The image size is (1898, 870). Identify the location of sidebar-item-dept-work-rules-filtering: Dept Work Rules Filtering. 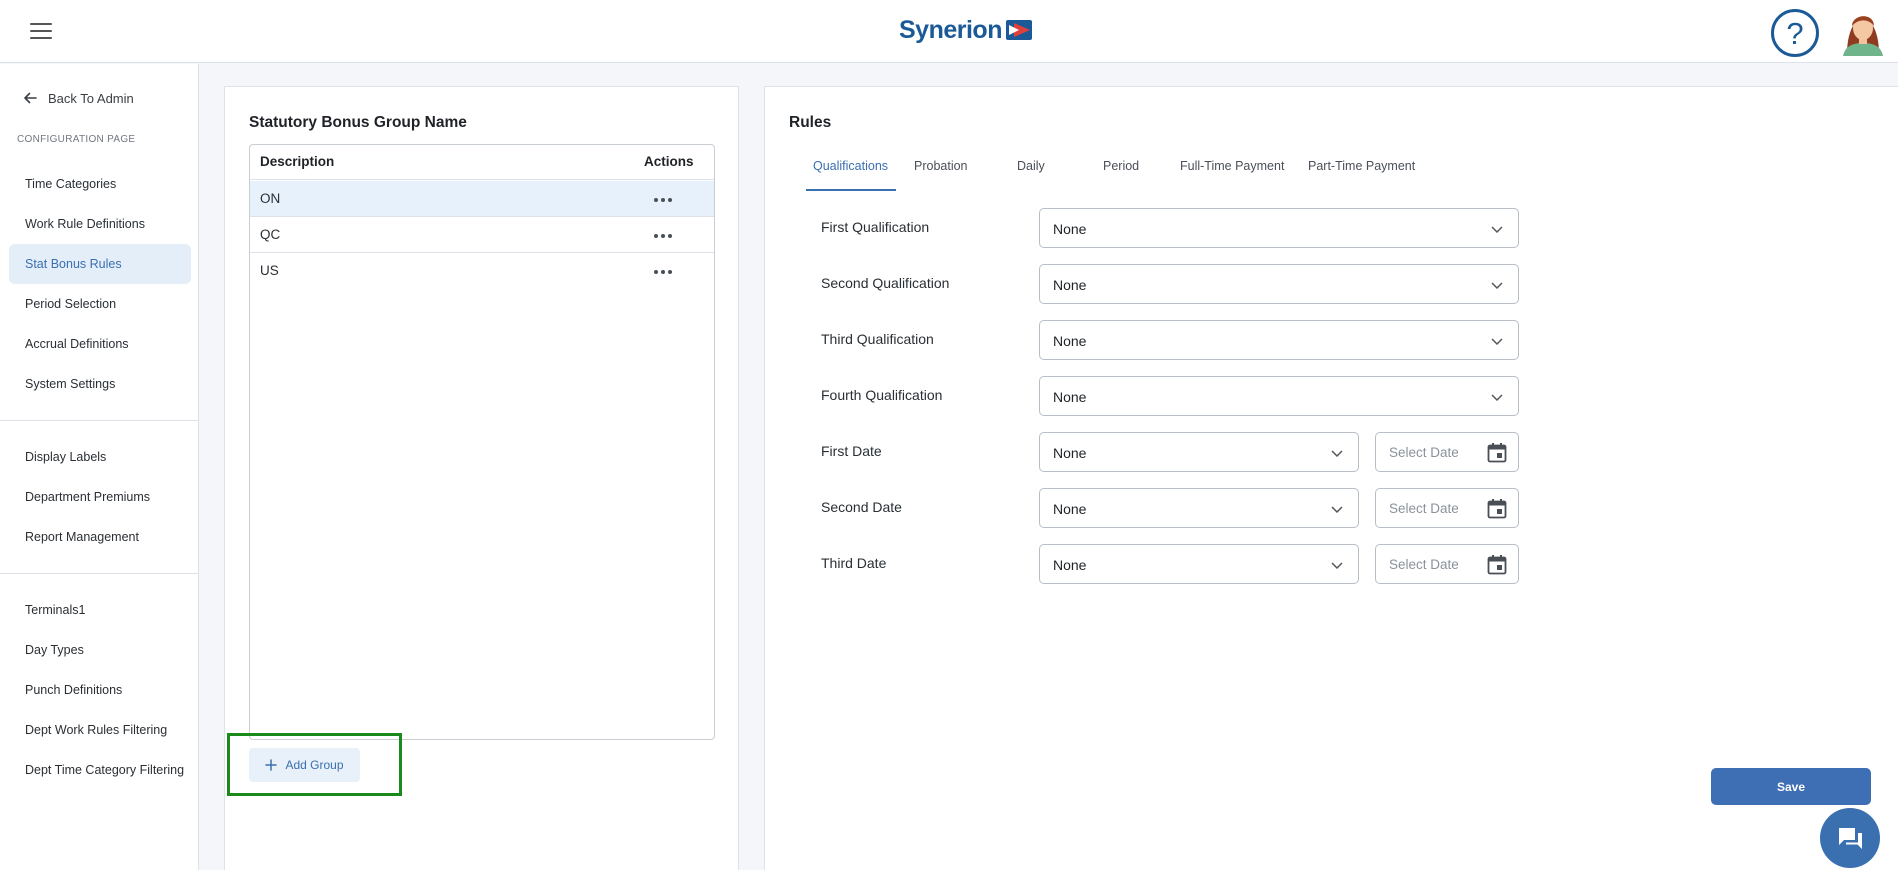
(100, 730).